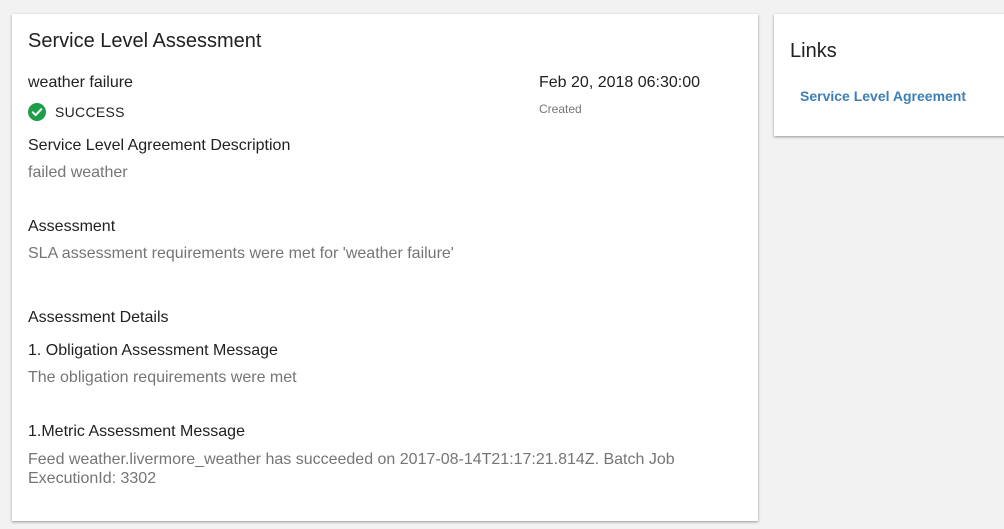 Image resolution: width=1004 pixels, height=529 pixels. Describe the element at coordinates (37, 112) in the screenshot. I see `check-circle-icon` at that location.